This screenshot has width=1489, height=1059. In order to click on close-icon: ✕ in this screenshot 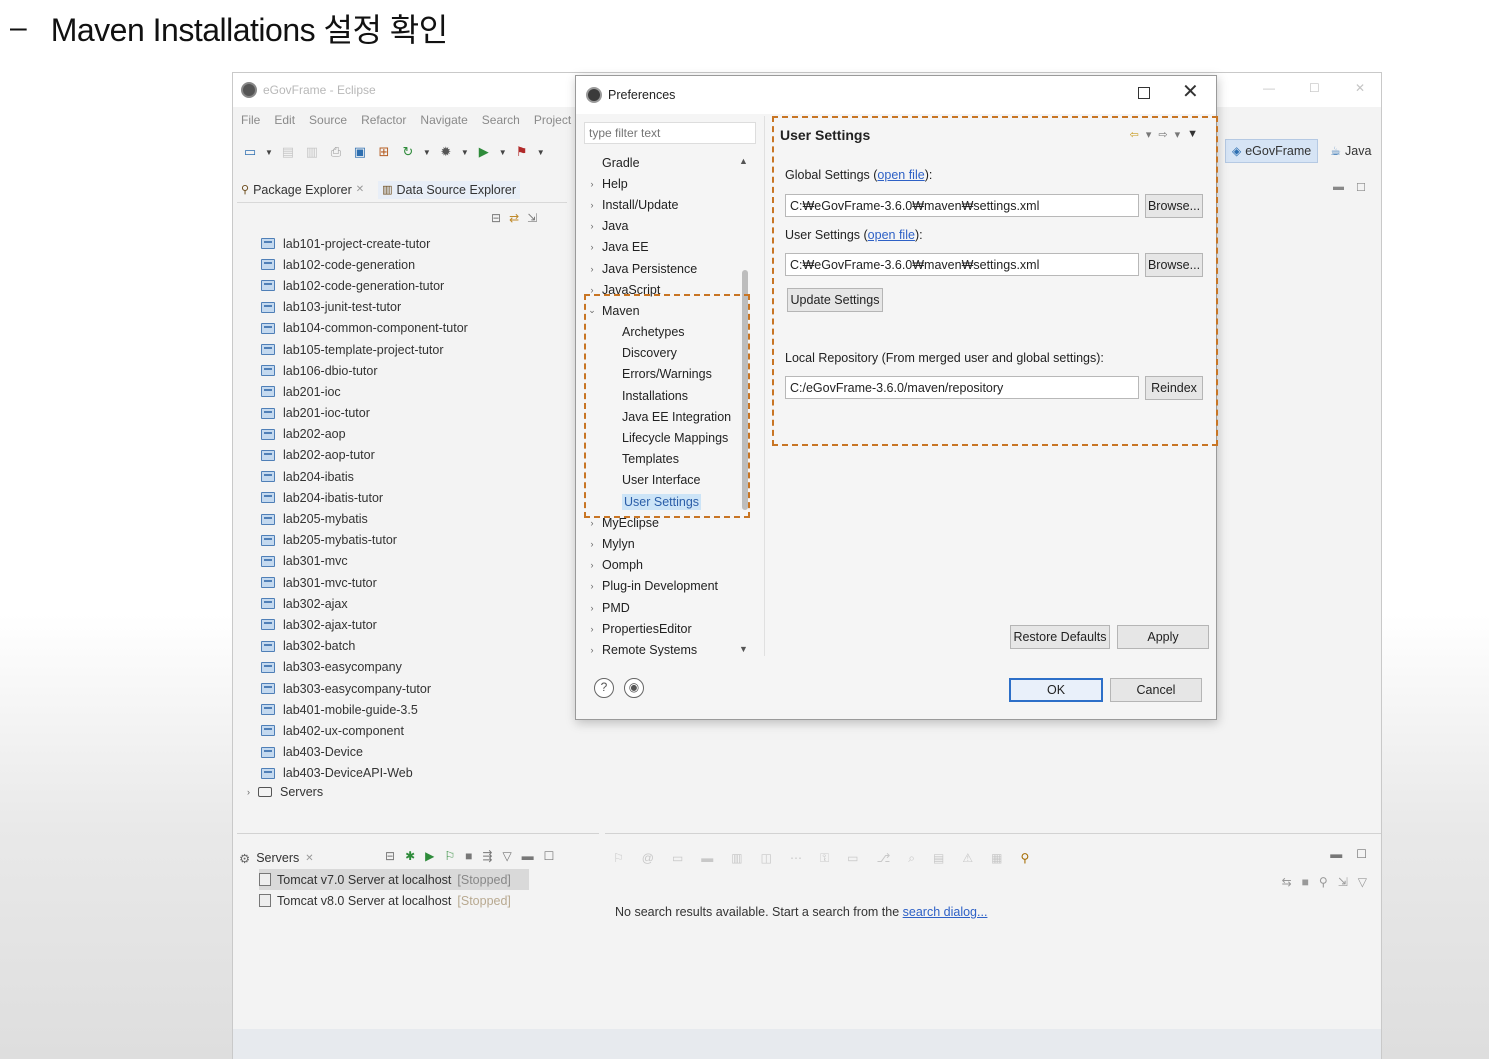, I will do `click(1190, 92)`.